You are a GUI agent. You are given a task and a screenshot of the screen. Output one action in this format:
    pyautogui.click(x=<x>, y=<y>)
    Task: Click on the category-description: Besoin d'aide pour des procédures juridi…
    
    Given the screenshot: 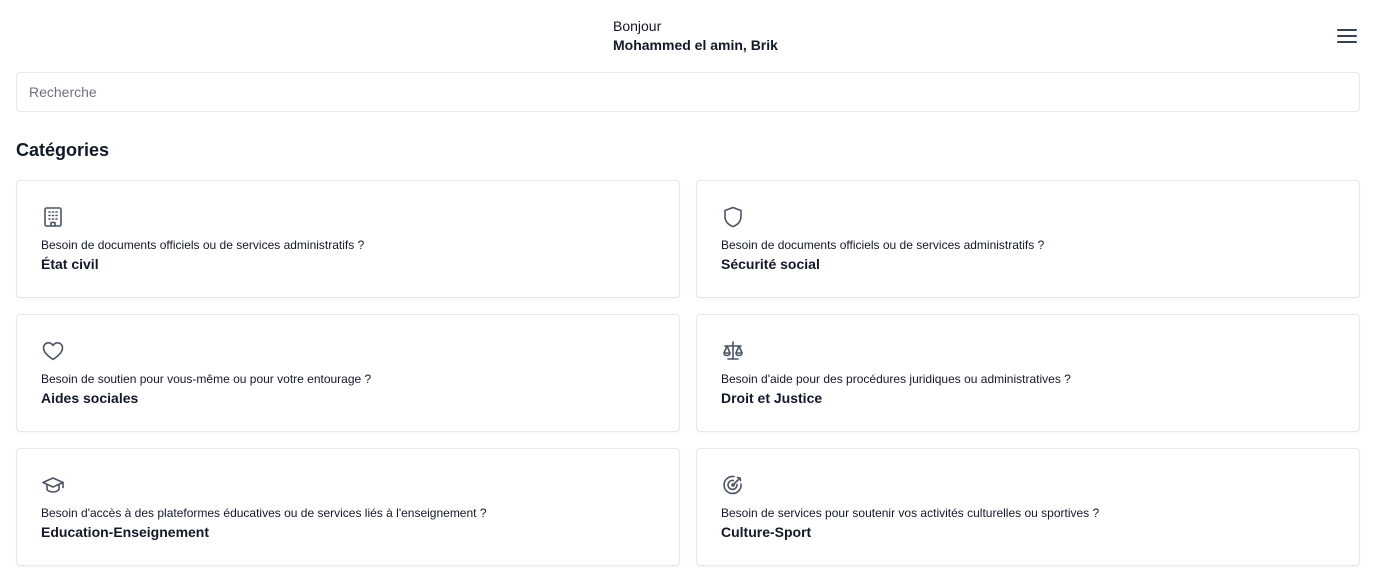 What is the action you would take?
    pyautogui.click(x=896, y=379)
    